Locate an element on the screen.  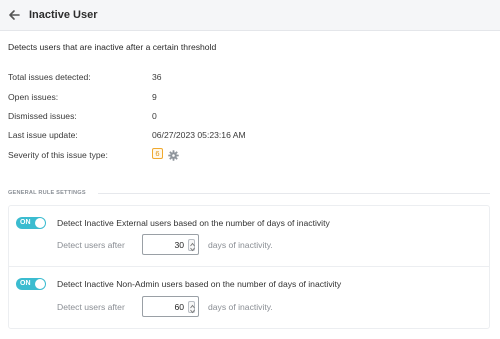
rule-1-days-input: 30 is located at coordinates (170, 244).